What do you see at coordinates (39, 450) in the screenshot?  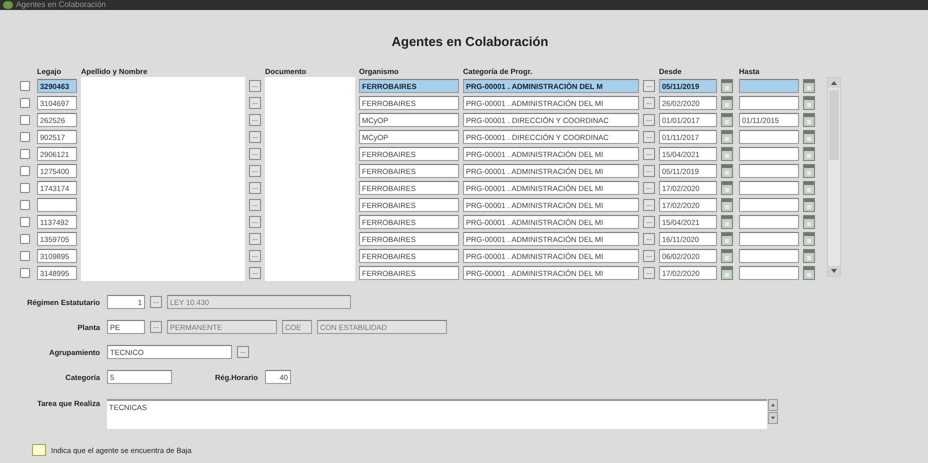 I see `baja-checkbox` at bounding box center [39, 450].